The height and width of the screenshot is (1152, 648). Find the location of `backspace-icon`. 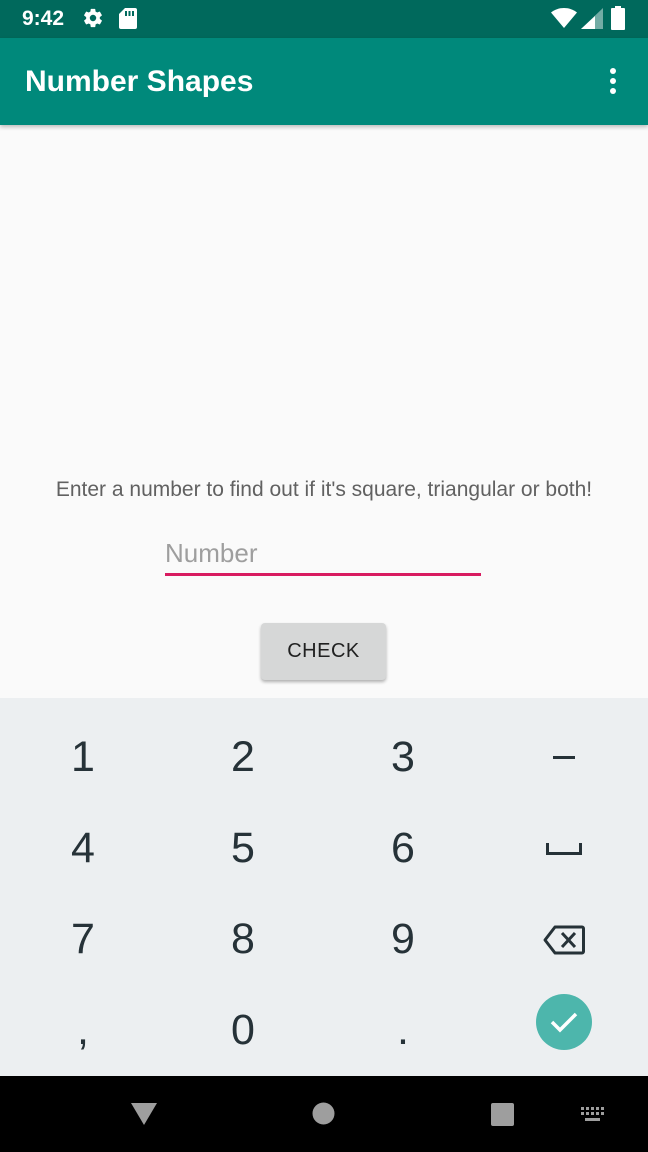

backspace-icon is located at coordinates (564, 939).